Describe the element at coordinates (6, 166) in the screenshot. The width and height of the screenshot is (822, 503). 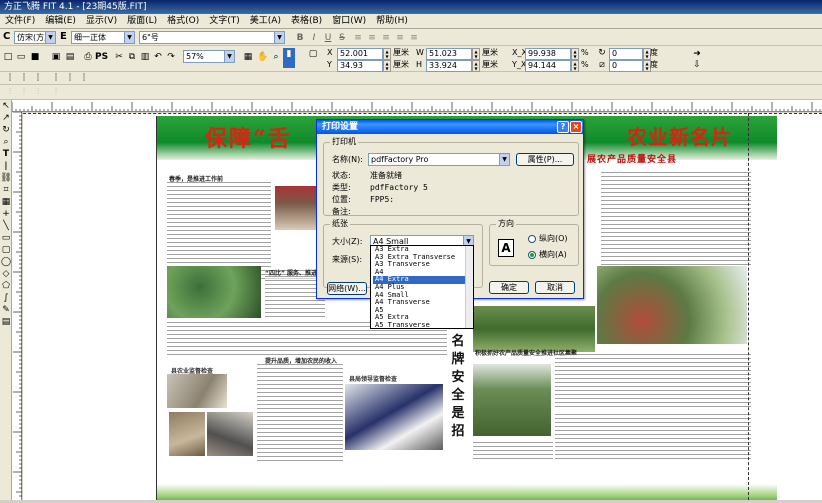
I see `vertical-text-icon: ǀ` at that location.